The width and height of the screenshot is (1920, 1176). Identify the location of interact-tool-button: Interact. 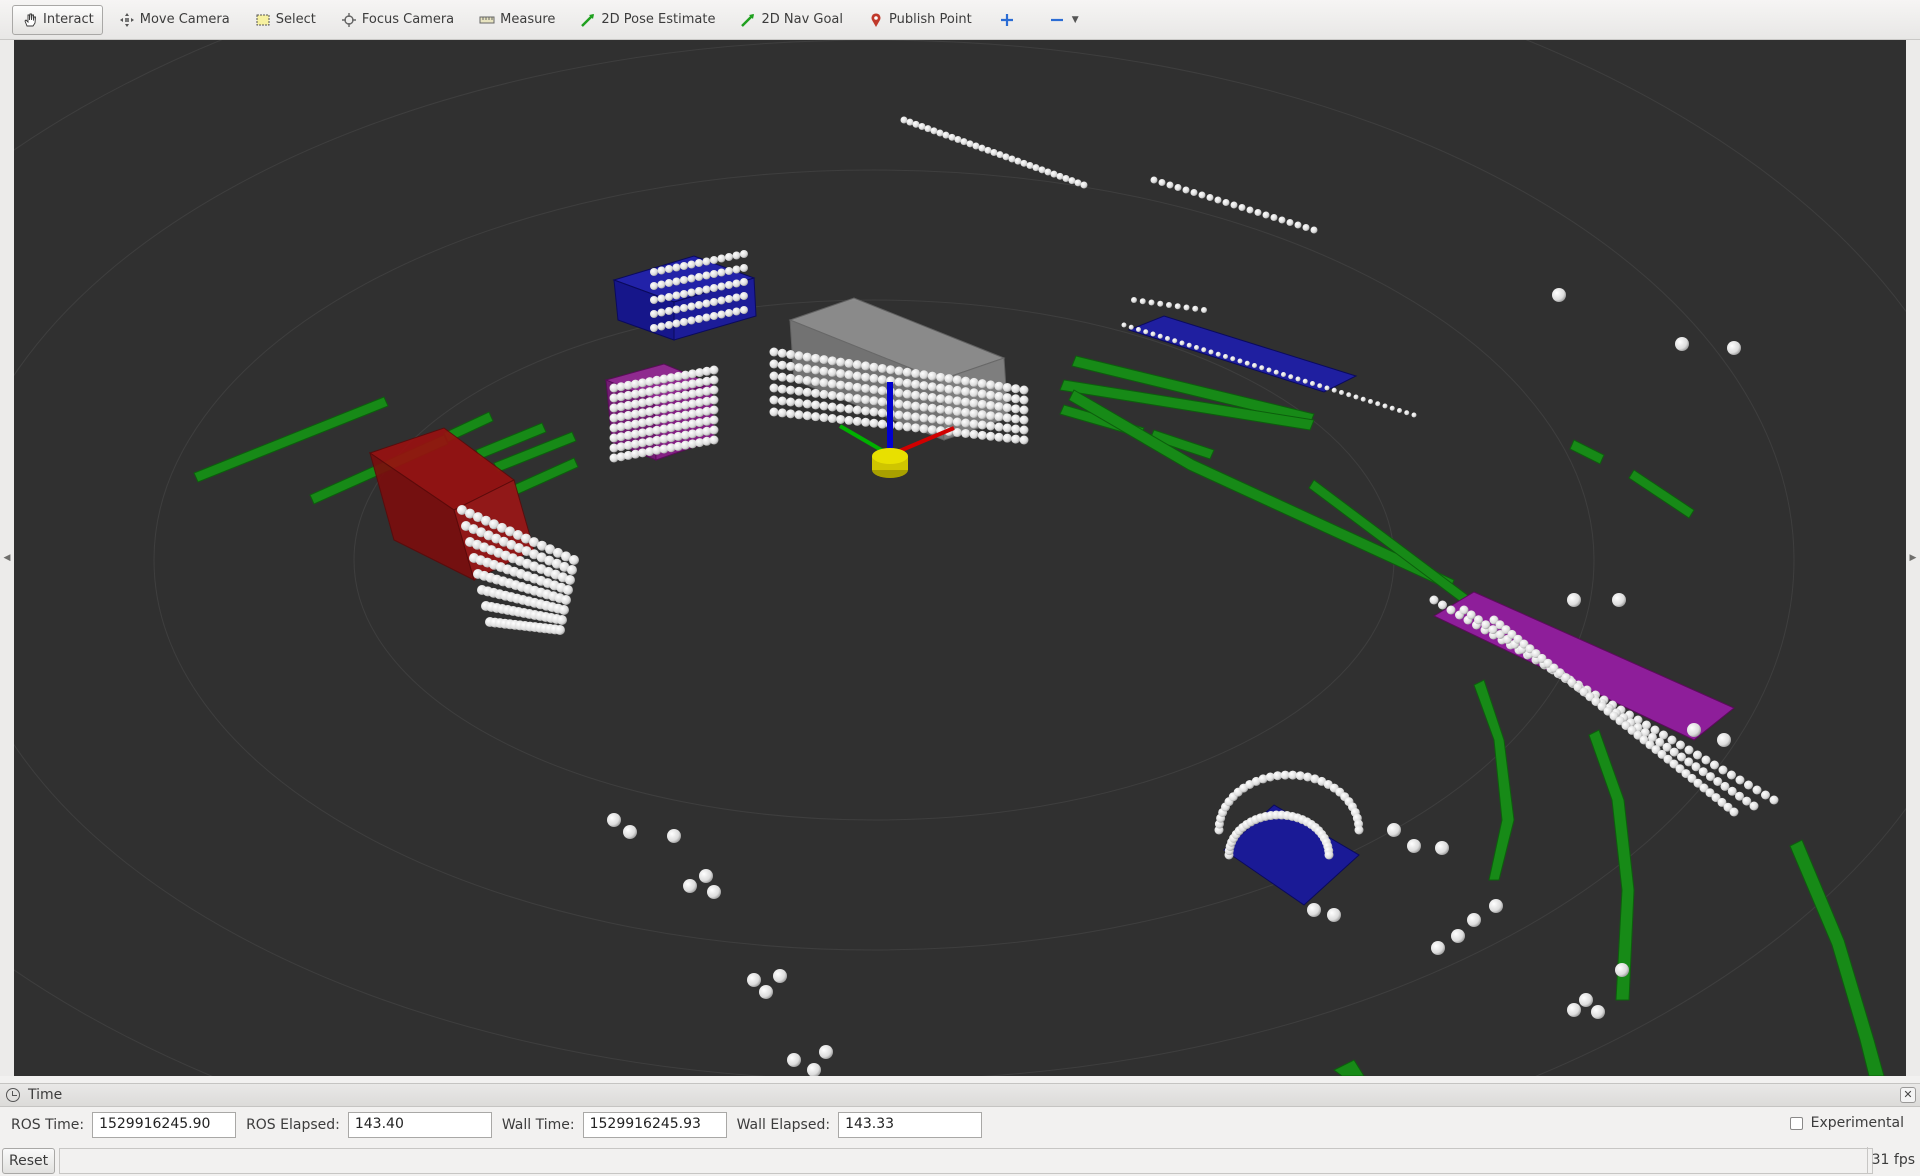
(57, 19).